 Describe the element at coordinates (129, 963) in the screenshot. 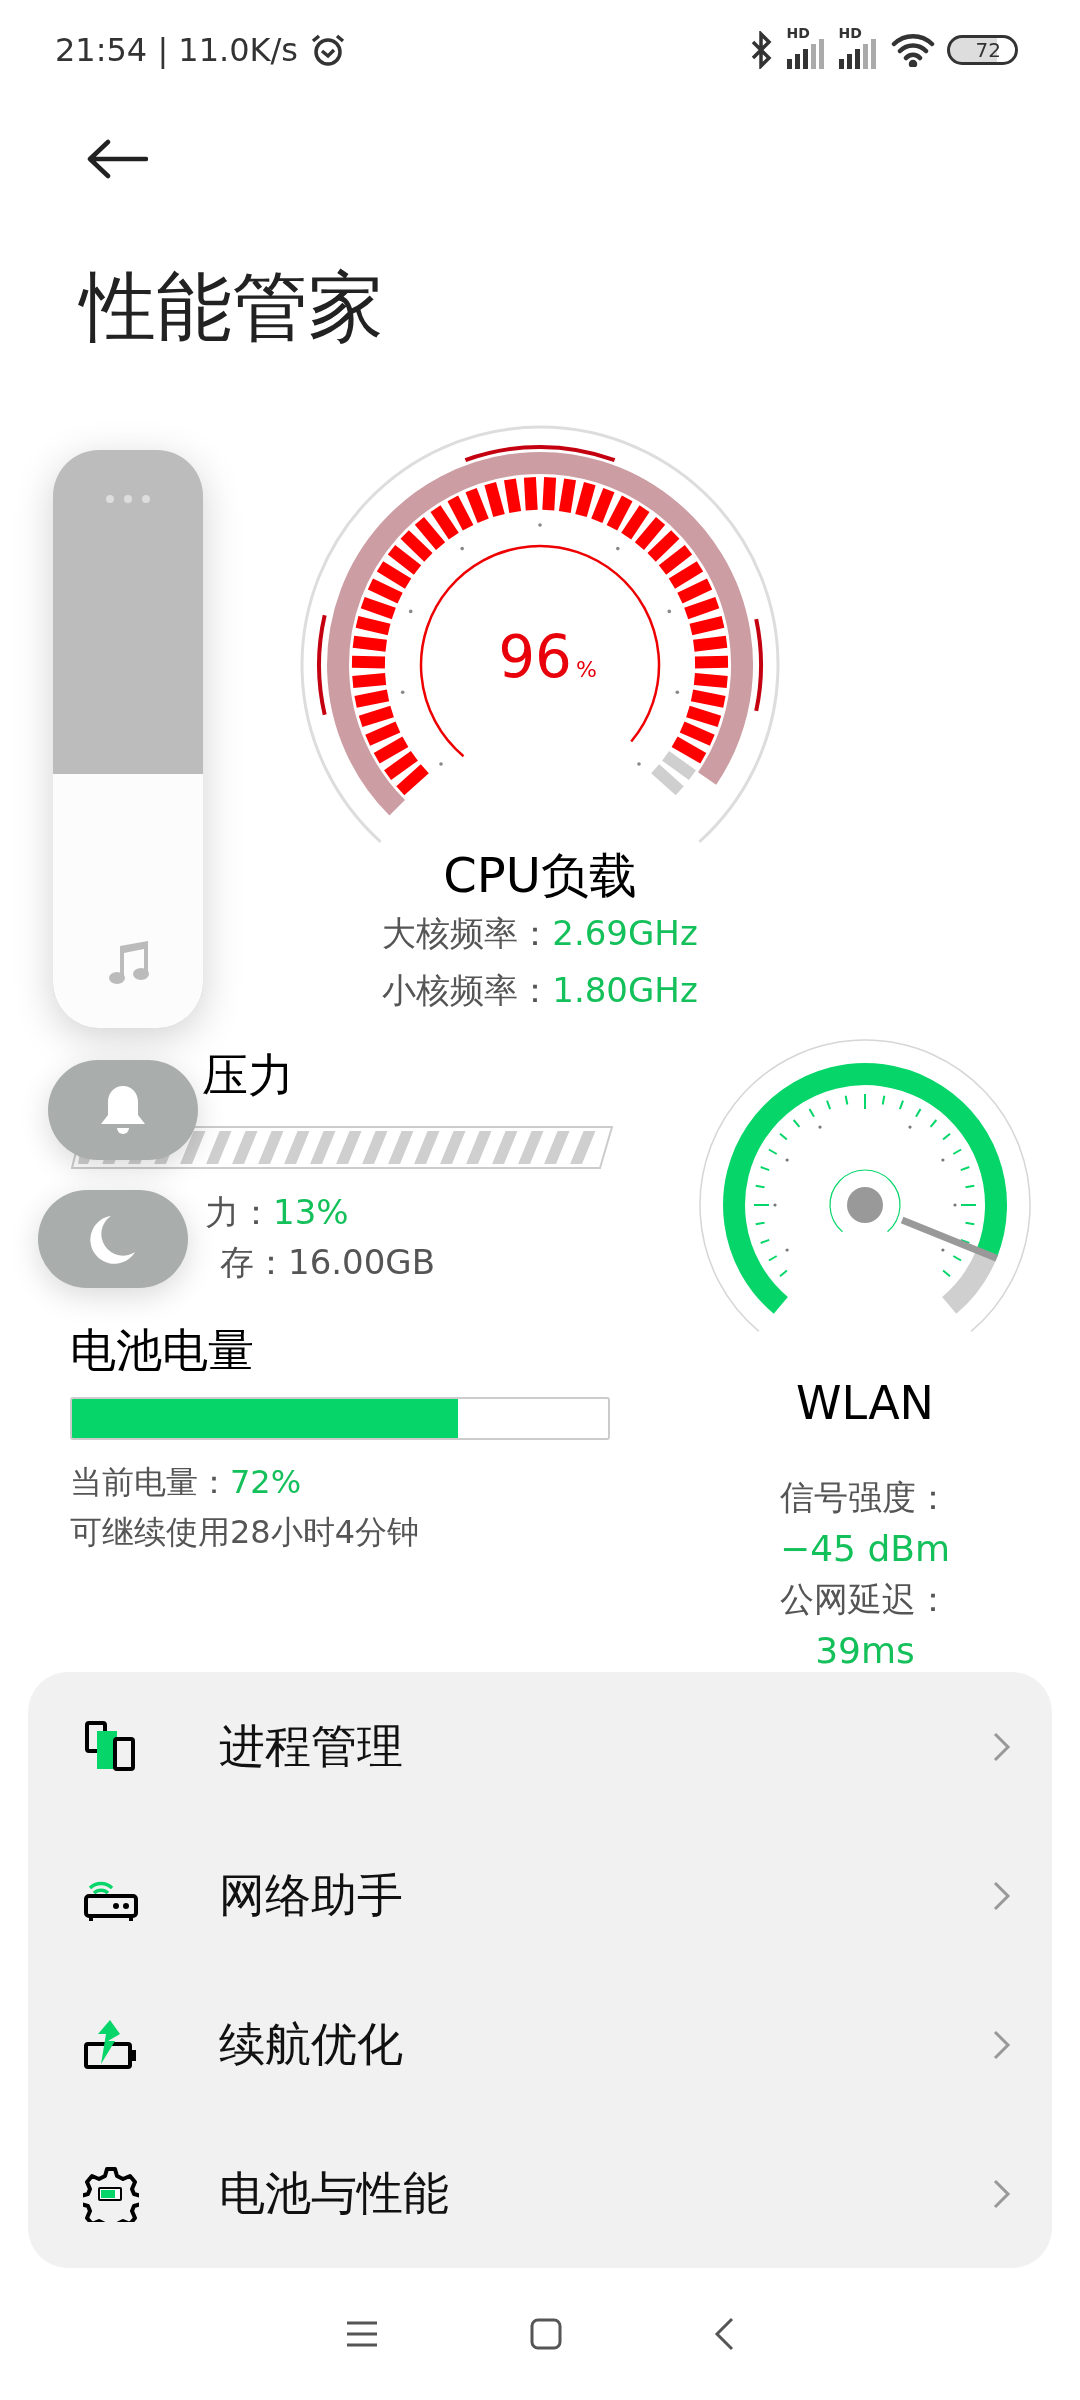

I see `music-note-icon` at that location.